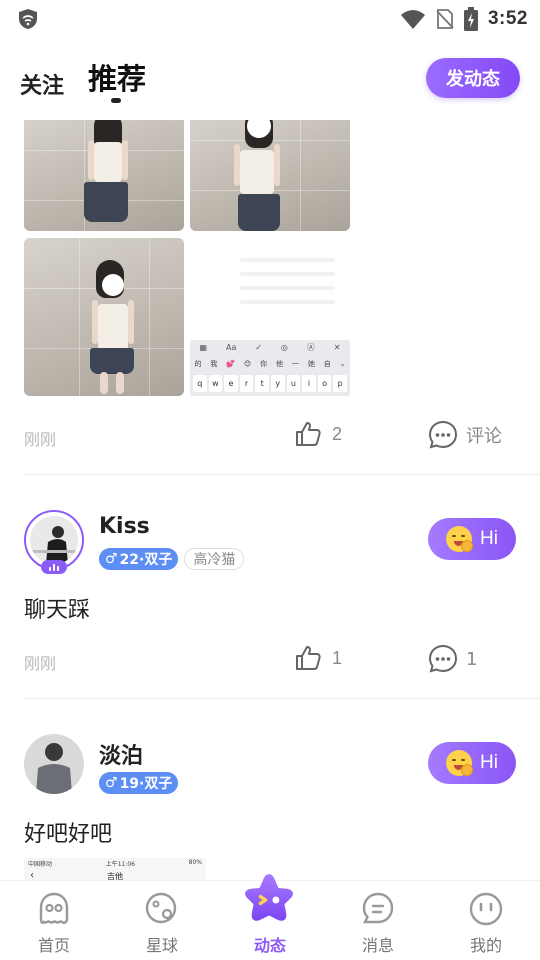 The image size is (540, 960). Describe the element at coordinates (465, 435) in the screenshot. I see `comment-button: 评论` at that location.